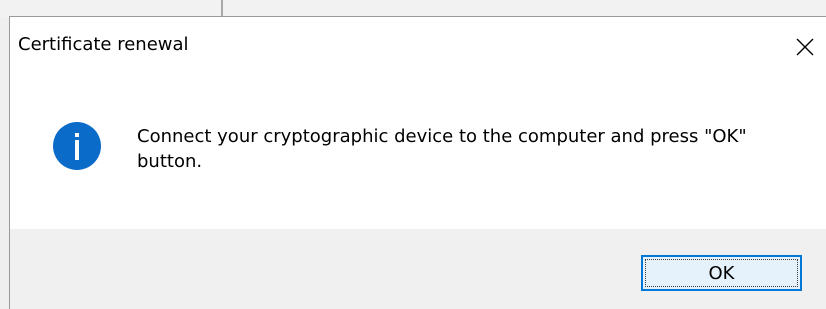  Describe the element at coordinates (77, 146) in the screenshot. I see `info-icon` at that location.